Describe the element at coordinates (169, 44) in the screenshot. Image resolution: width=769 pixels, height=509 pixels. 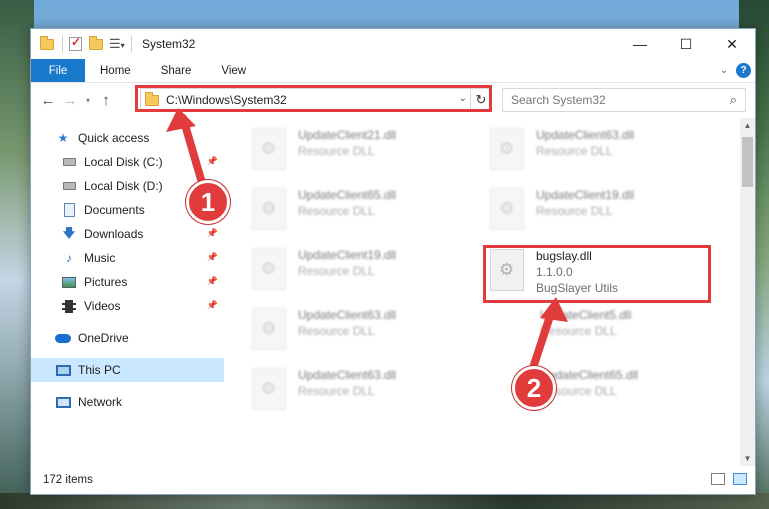
I see `window-title: System32` at that location.